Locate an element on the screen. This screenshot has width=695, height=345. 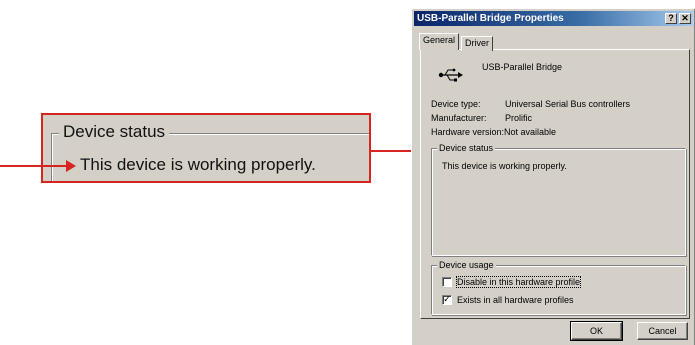
ok-button: OK is located at coordinates (596, 331).